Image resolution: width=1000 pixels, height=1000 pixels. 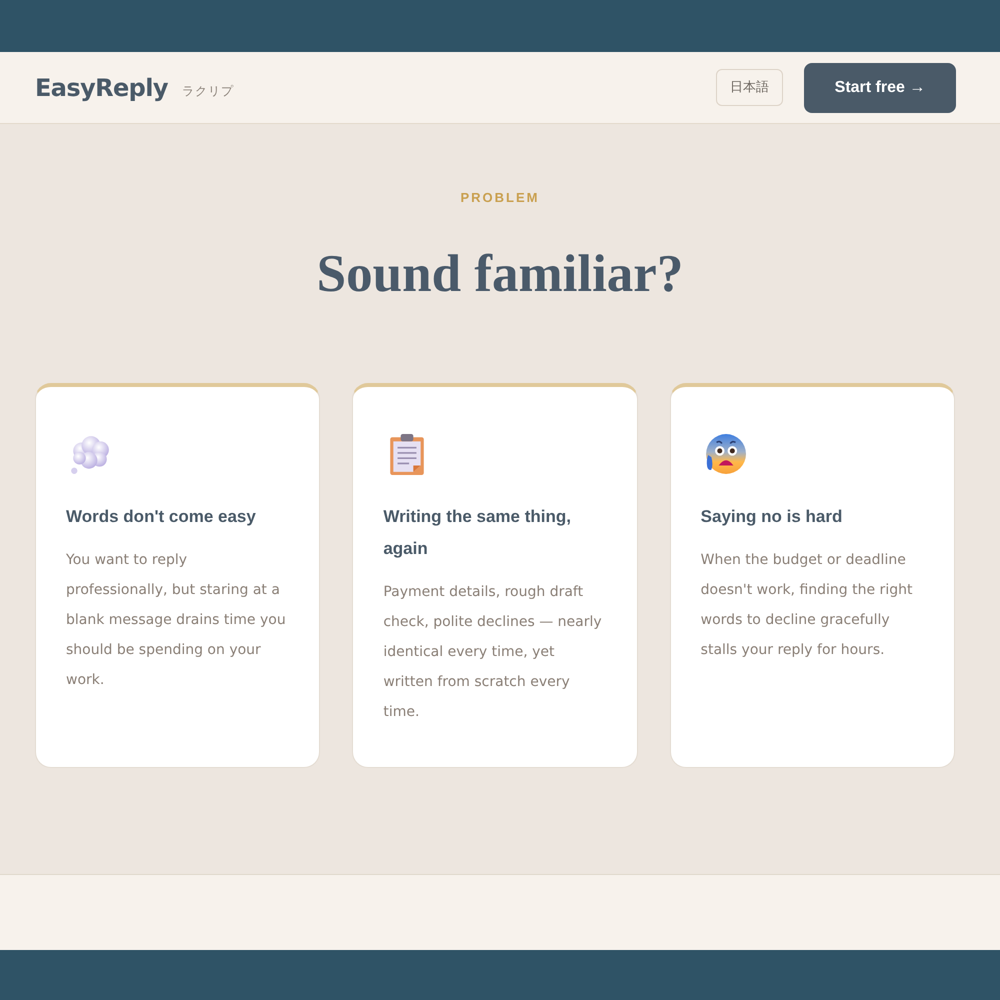 What do you see at coordinates (477, 533) in the screenshot?
I see `card-title: Writing the same thing, again` at bounding box center [477, 533].